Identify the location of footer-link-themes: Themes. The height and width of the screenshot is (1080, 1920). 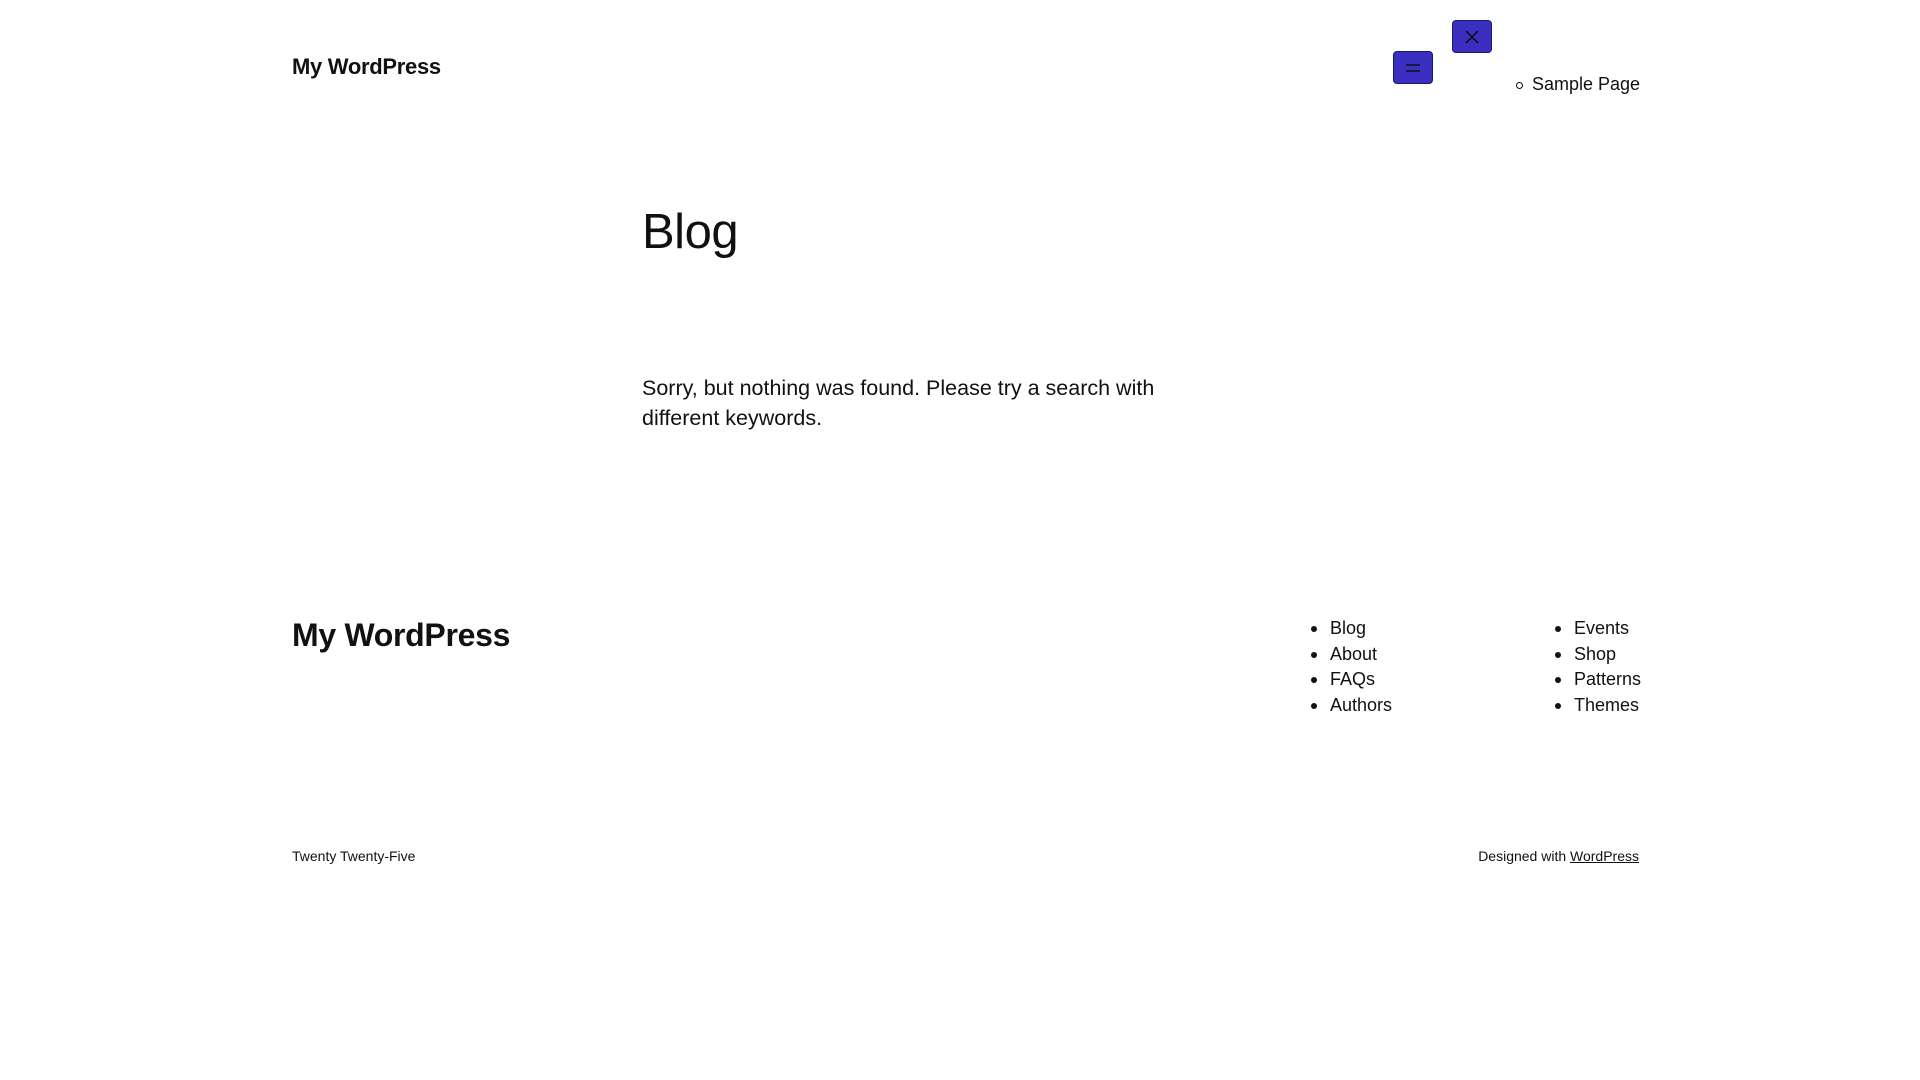
(1606, 705).